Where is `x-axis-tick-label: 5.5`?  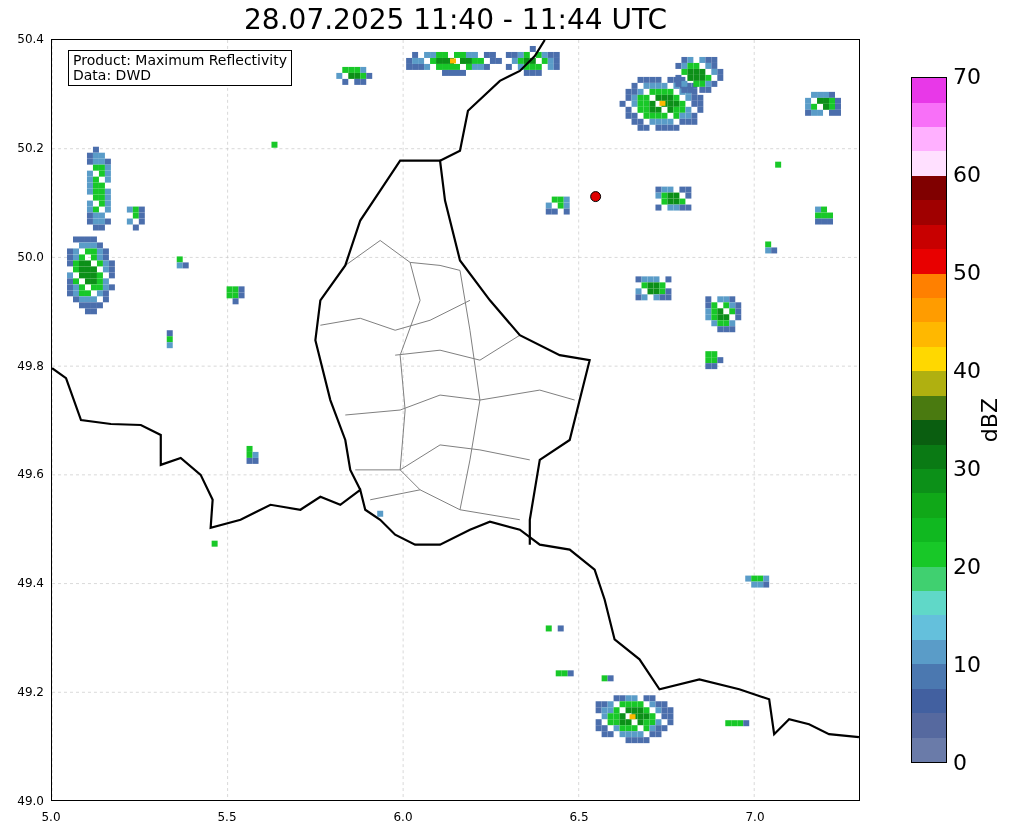 x-axis-tick-label: 5.5 is located at coordinates (227, 817).